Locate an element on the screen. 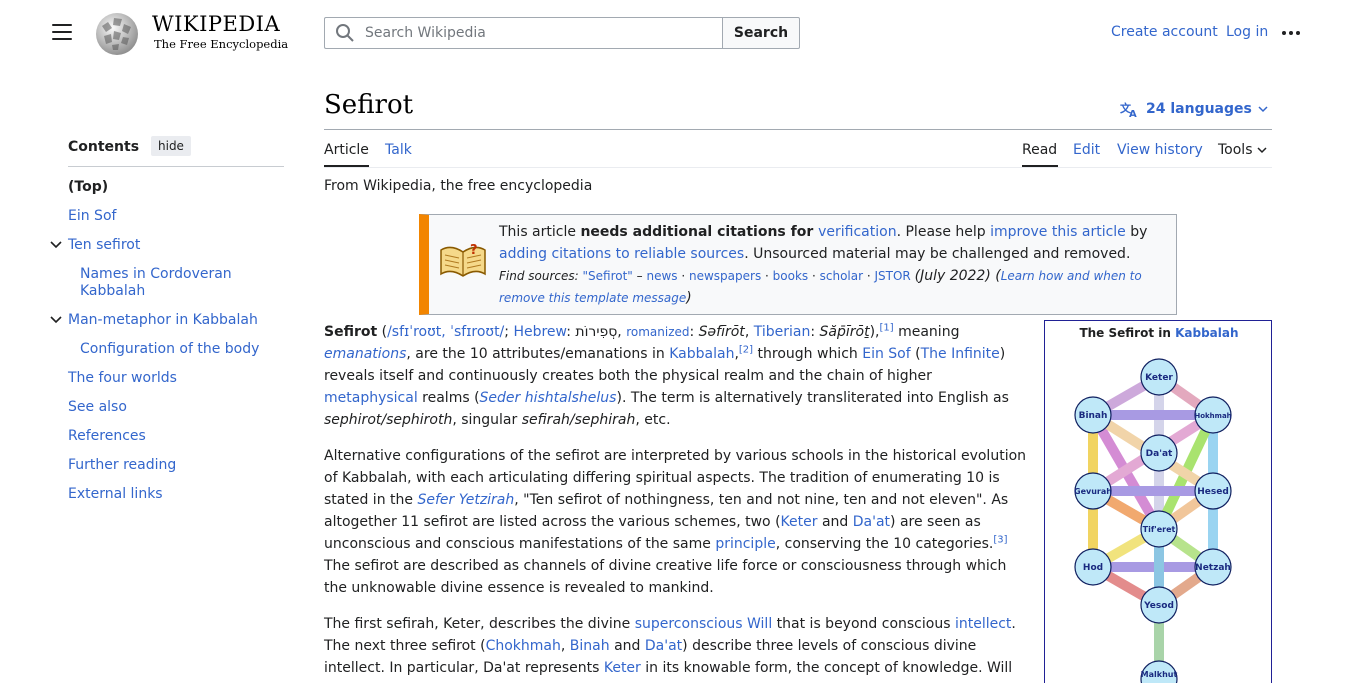 Image resolution: width=1366 pixels, height=683 pixels. sefer-yetzirah-link: Sefer Yetzirah is located at coordinates (465, 500).